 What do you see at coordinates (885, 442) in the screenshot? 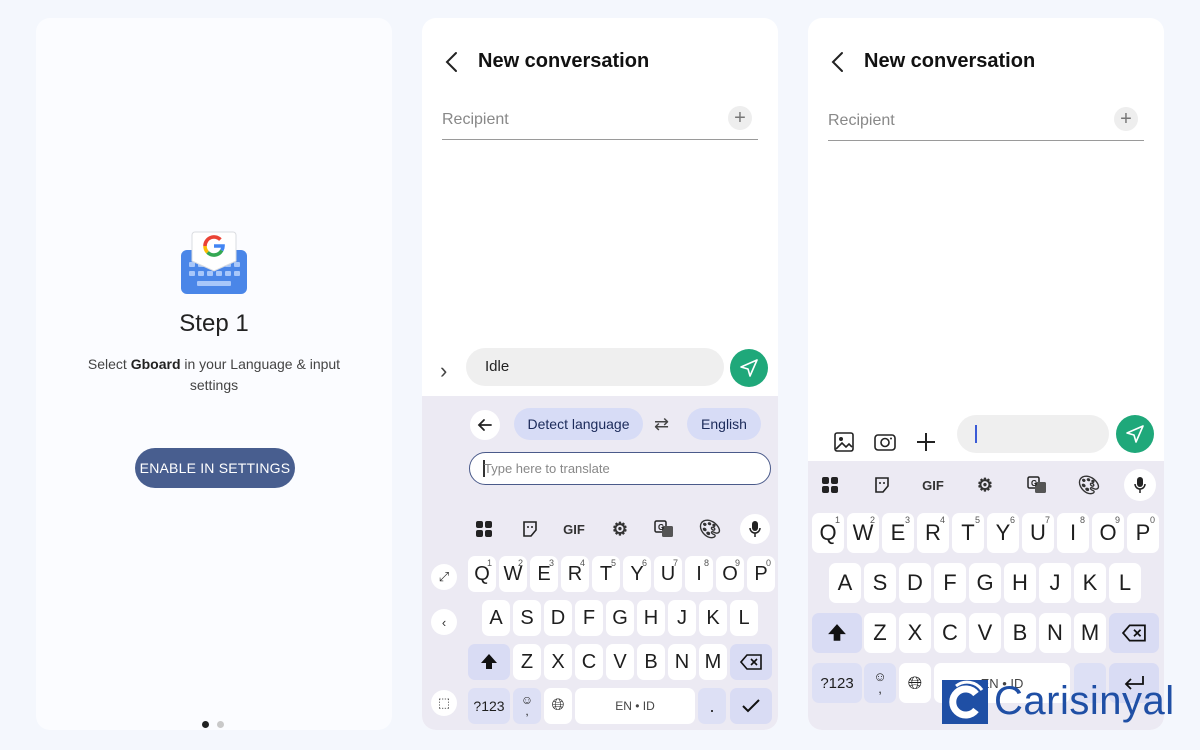
I see `camera-icon` at bounding box center [885, 442].